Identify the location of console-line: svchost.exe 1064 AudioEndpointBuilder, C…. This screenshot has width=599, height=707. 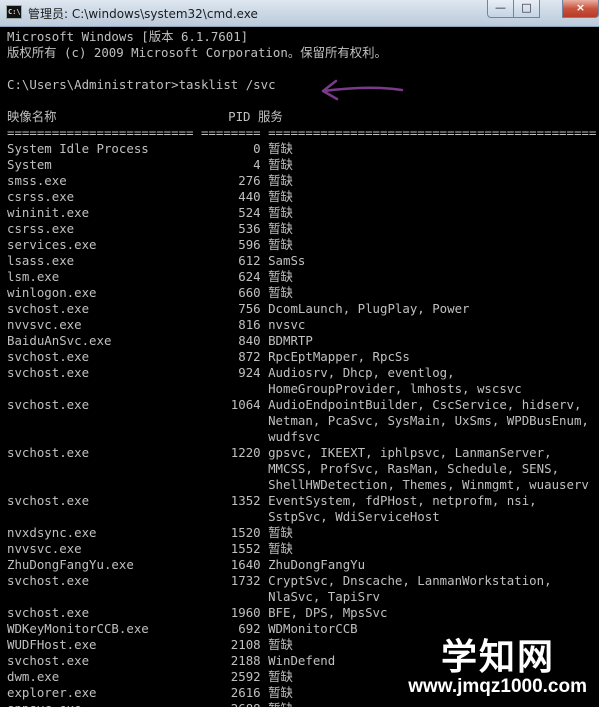
(294, 404).